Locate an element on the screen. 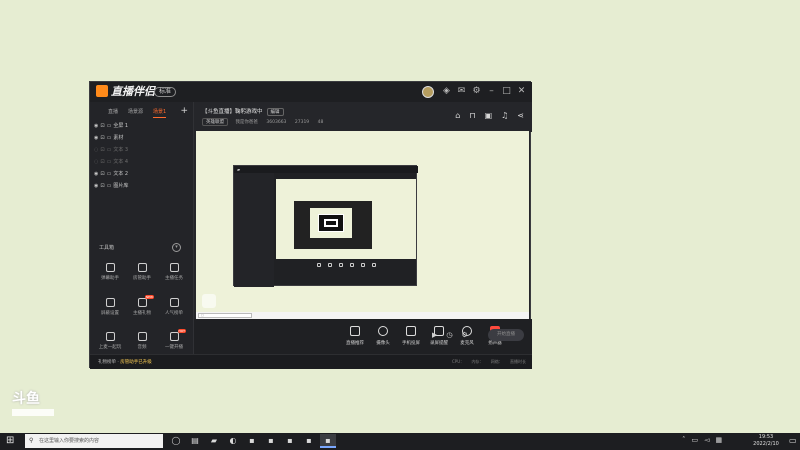 The image size is (800, 450). share-icon: ⋖ is located at coordinates (520, 116).